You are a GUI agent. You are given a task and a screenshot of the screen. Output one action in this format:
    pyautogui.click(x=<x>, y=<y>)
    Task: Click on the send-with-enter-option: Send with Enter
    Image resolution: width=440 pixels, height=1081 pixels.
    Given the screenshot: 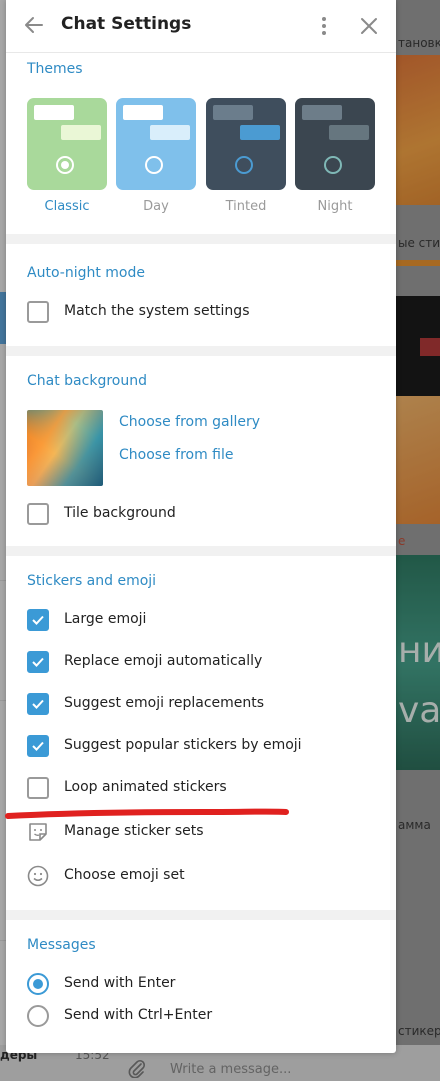 What is the action you would take?
    pyautogui.click(x=201, y=984)
    